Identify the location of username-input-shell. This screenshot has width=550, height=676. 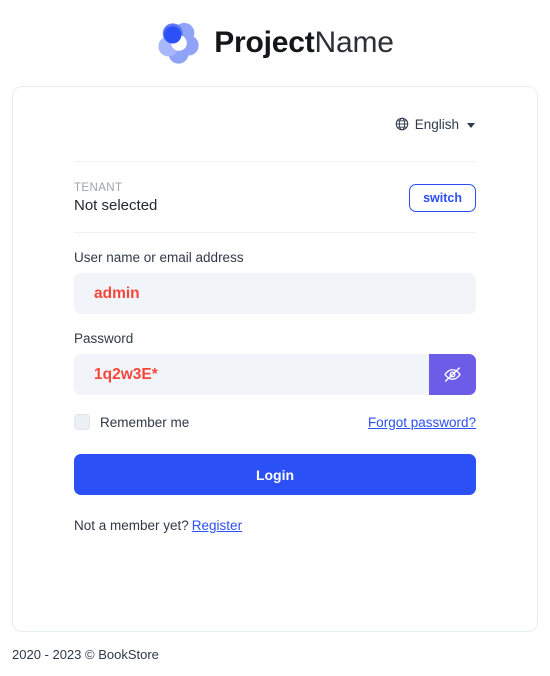
(275, 293).